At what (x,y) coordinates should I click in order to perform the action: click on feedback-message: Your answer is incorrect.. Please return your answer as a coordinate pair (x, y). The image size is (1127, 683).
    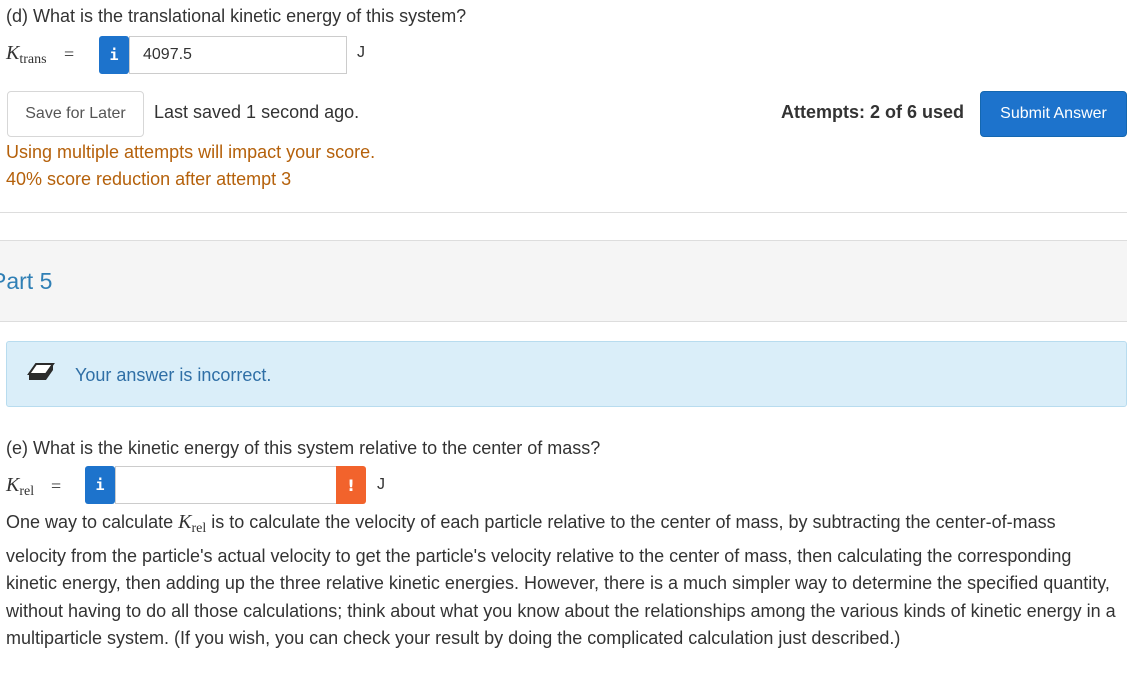
    Looking at the image, I should click on (173, 375).